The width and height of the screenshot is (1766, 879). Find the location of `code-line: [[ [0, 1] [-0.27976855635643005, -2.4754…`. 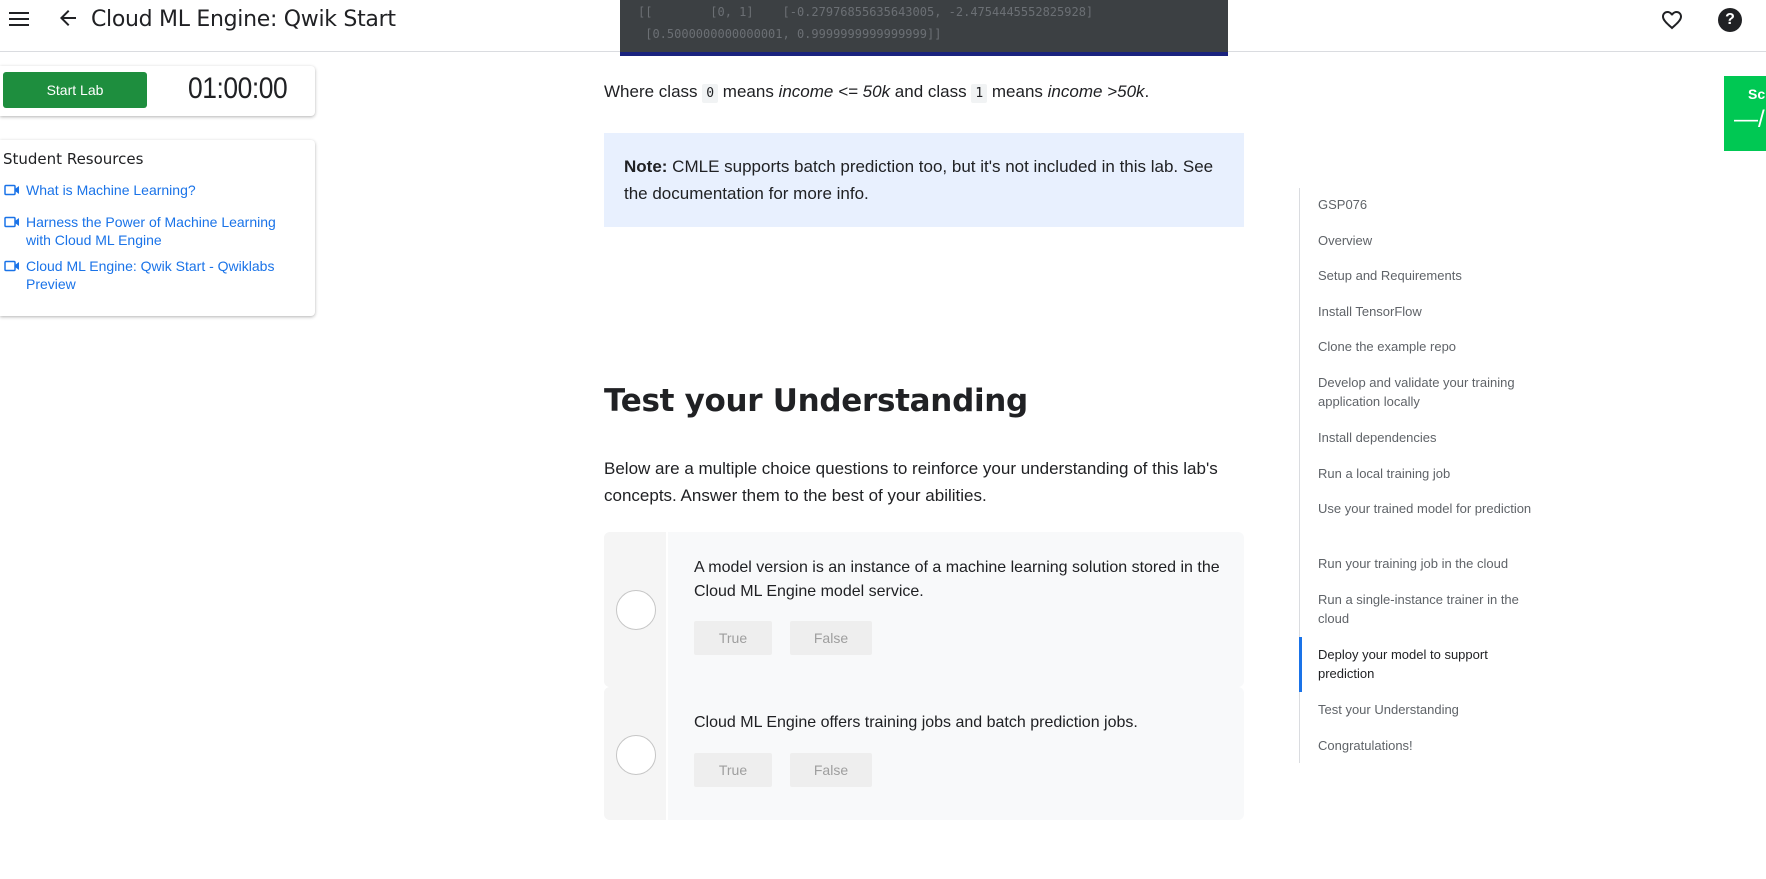

code-line: [[ [0, 1] [-0.27976855635643005, -2.4754… is located at coordinates (866, 12).